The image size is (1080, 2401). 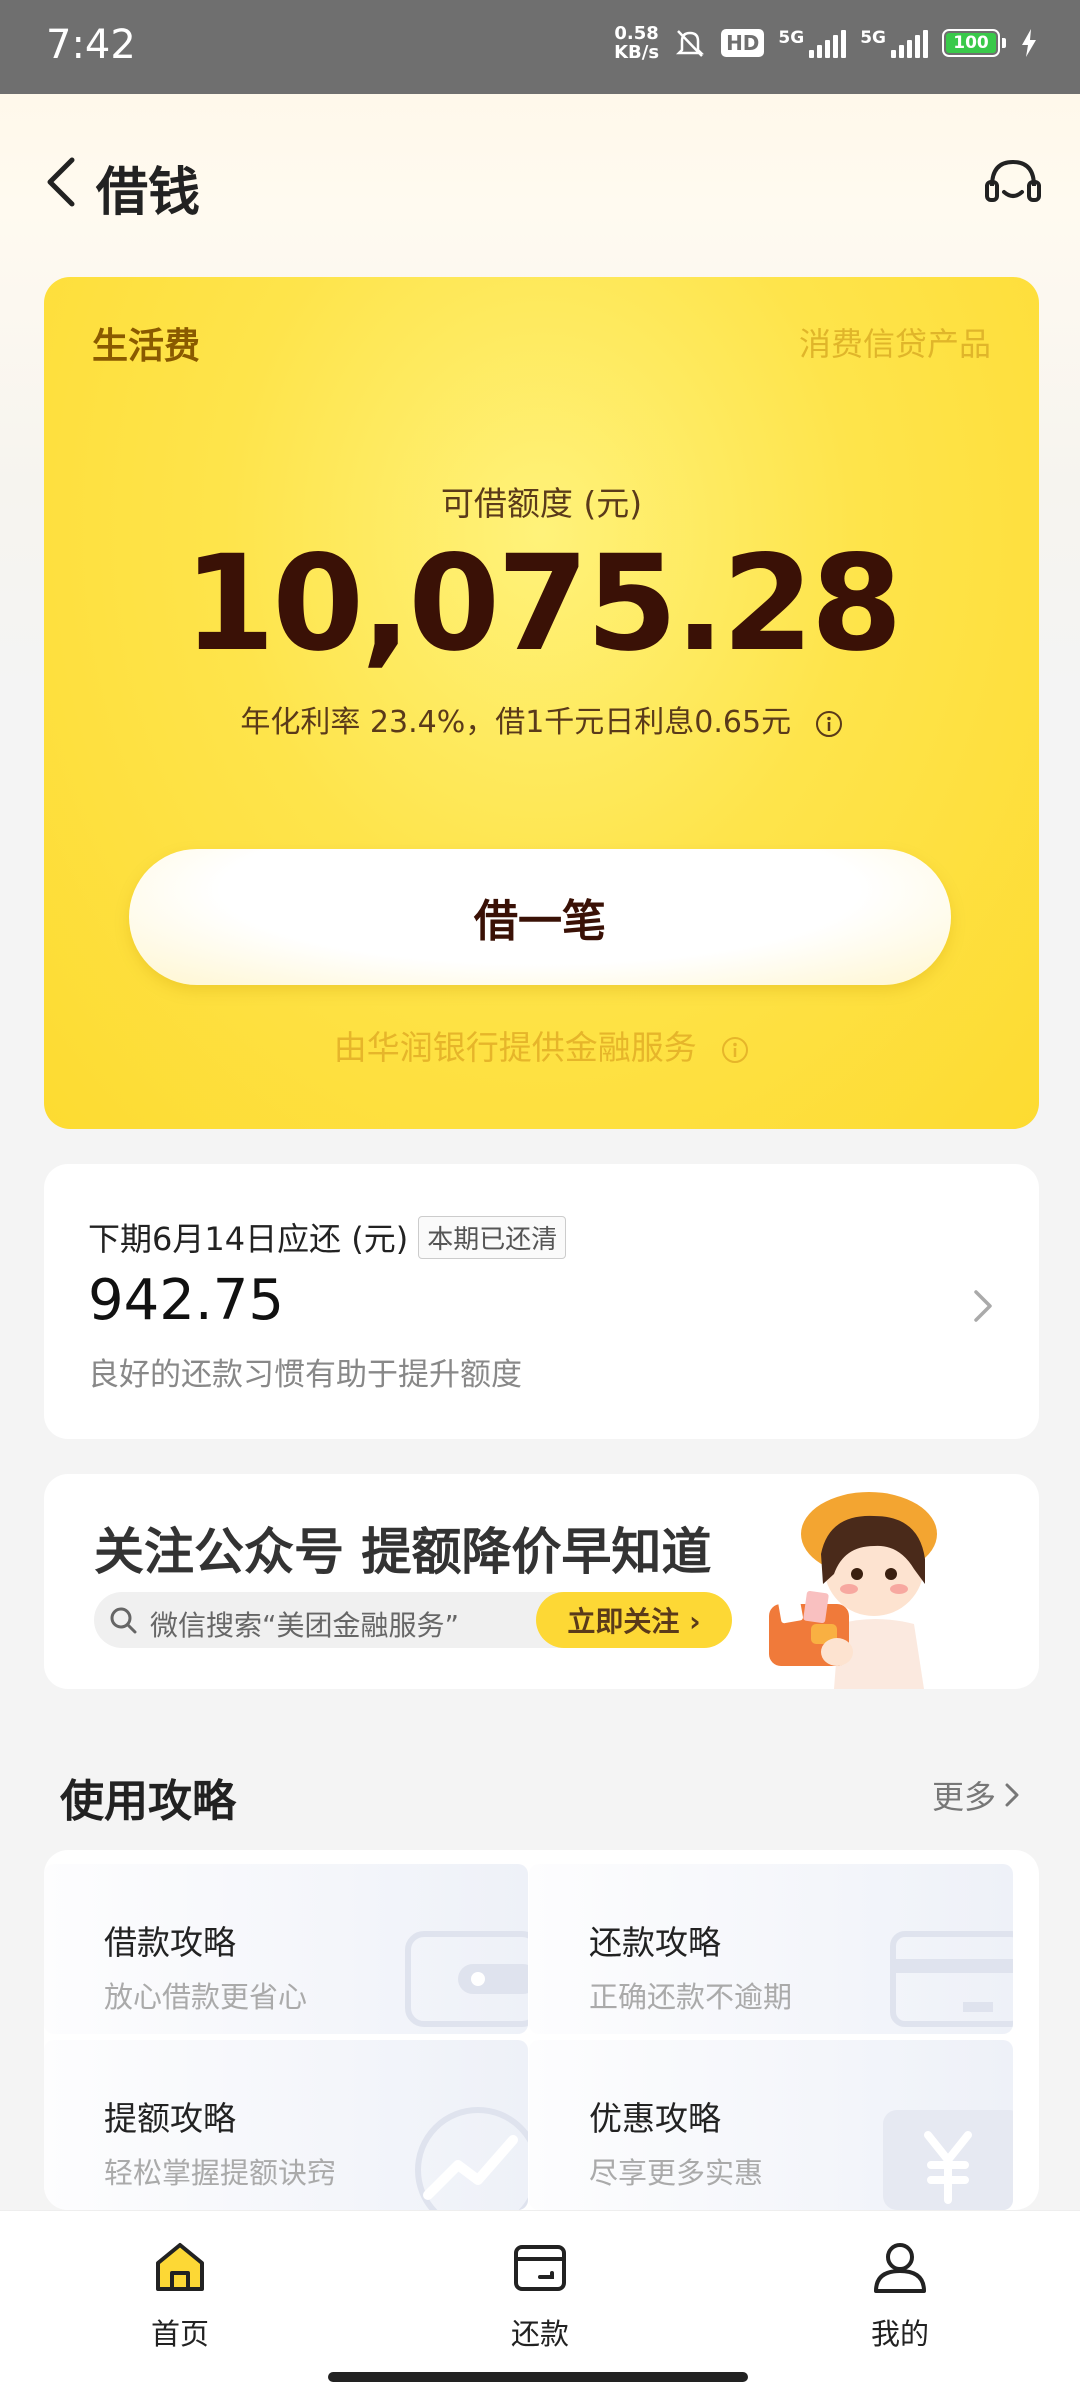 I want to click on girl-with-wallet-illustration, so click(x=853, y=1590).